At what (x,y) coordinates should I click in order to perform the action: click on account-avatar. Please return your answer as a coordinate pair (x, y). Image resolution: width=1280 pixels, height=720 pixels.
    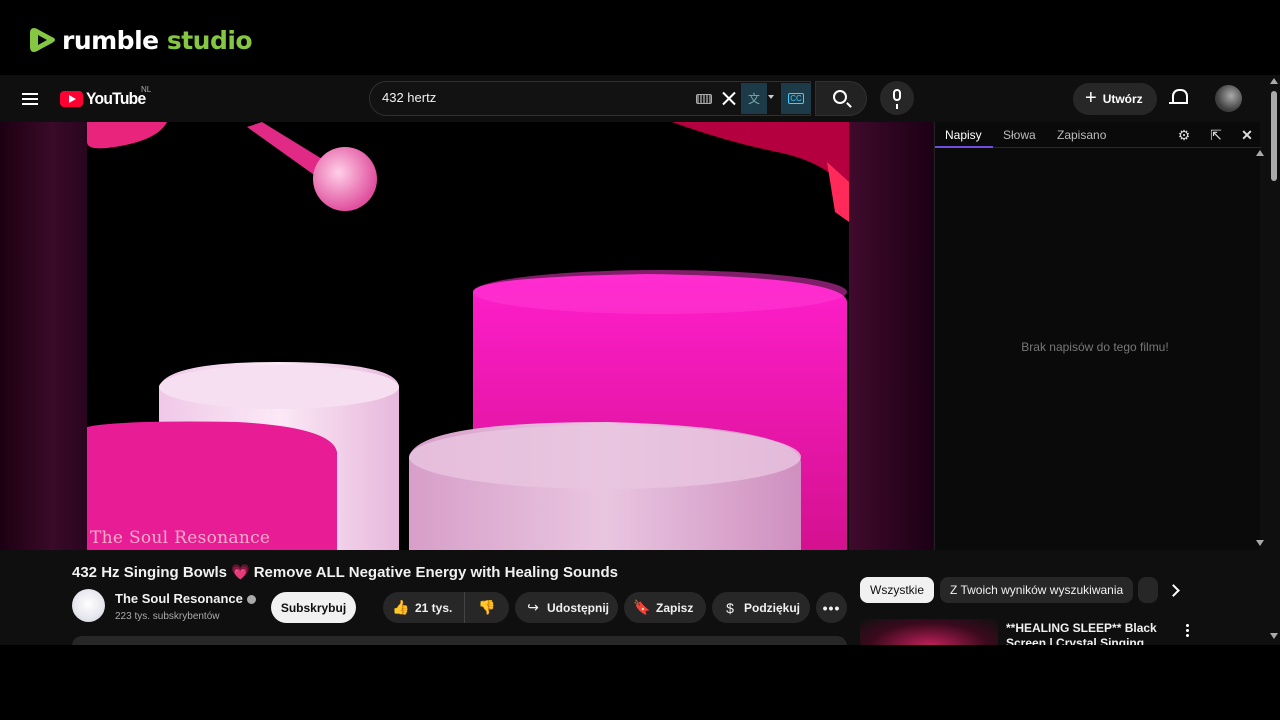
    Looking at the image, I should click on (1228, 98).